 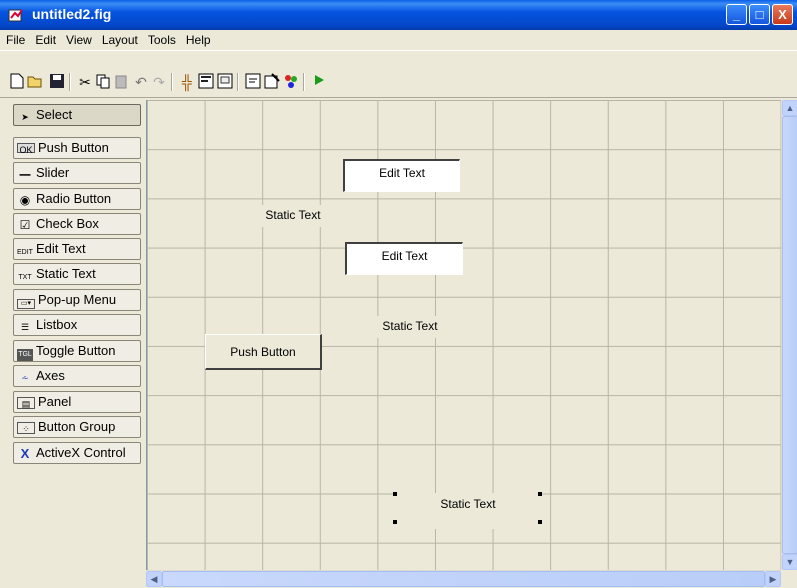 What do you see at coordinates (206, 82) in the screenshot?
I see `menu-editor-icon` at bounding box center [206, 82].